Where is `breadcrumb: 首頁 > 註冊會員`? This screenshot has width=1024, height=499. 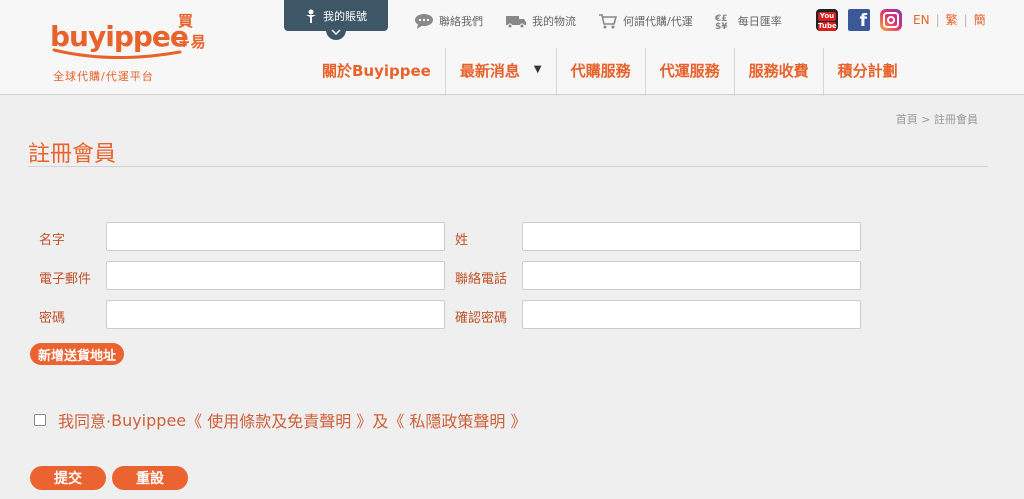
breadcrumb: 首頁 > 註冊會員 is located at coordinates (937, 119).